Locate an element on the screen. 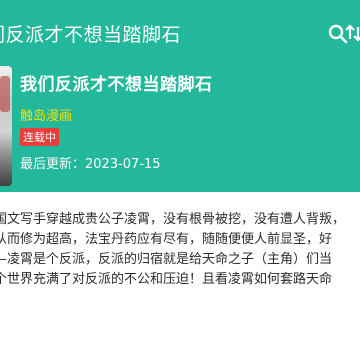  book-title: 我们反派才不想当踏脚石 is located at coordinates (116, 85).